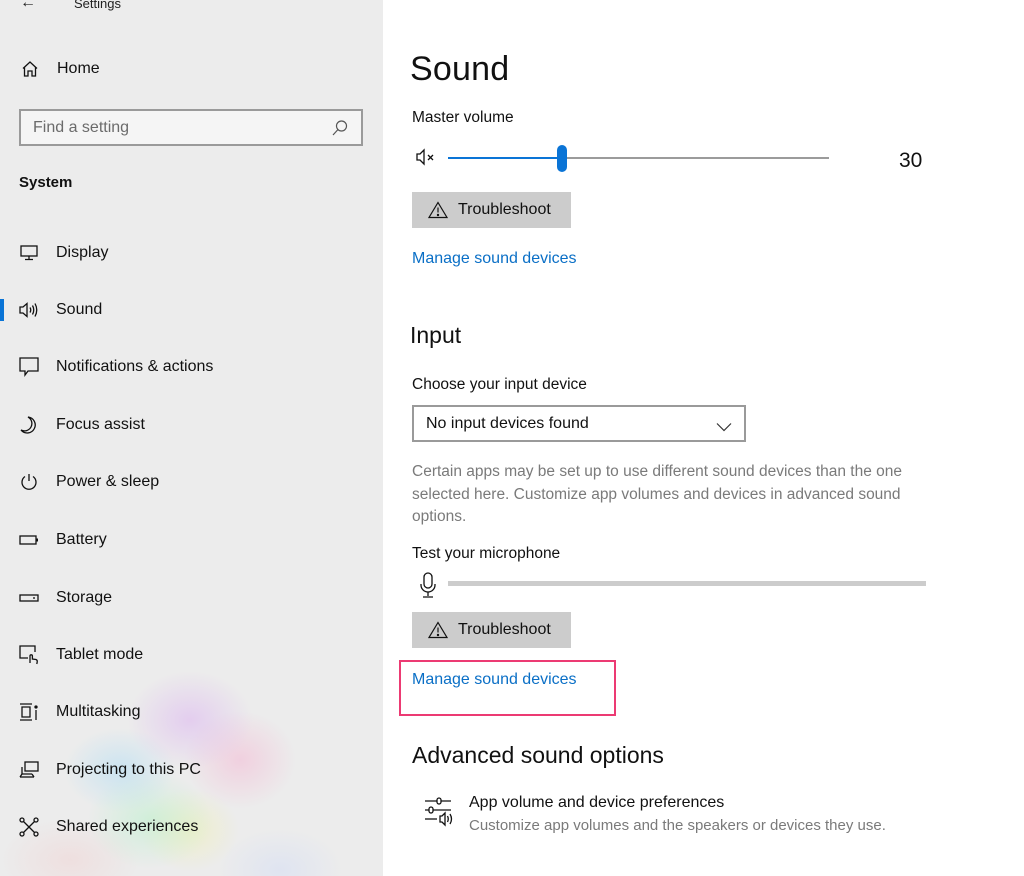  What do you see at coordinates (494, 259) in the screenshot?
I see `manage-sound-devices-link-output: Manage sound devices` at bounding box center [494, 259].